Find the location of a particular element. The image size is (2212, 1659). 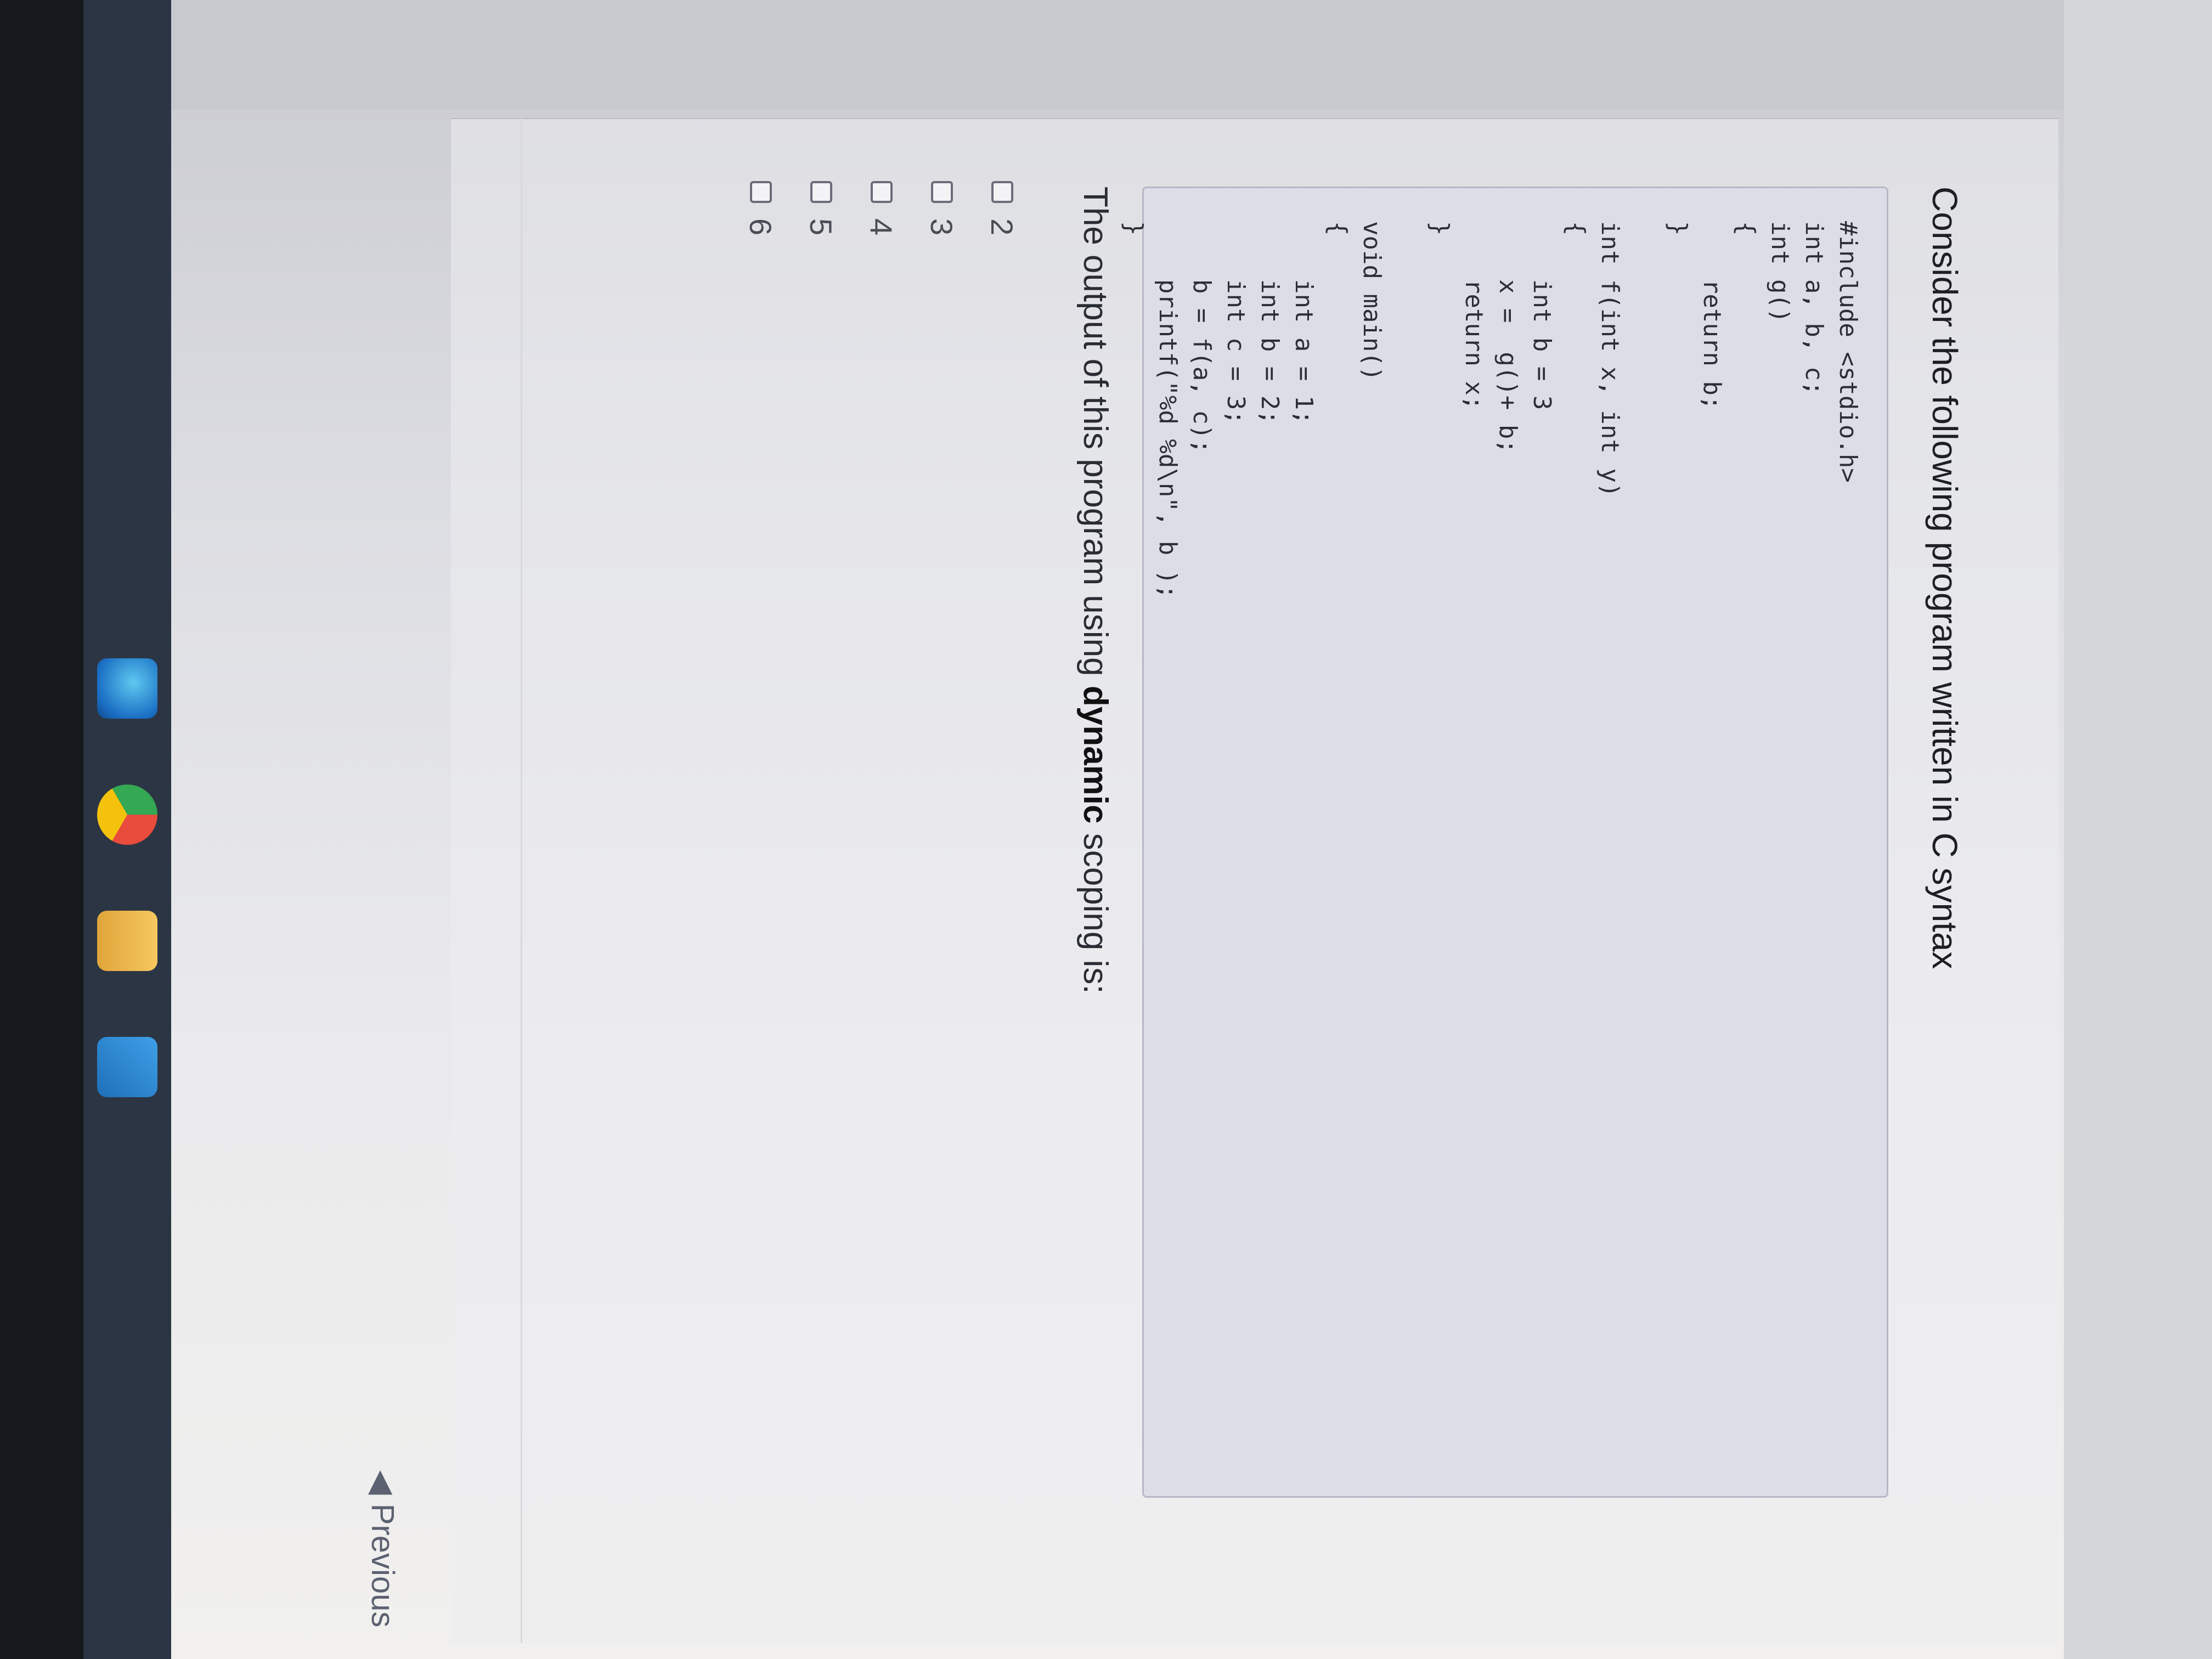

answer-option: 3 is located at coordinates (942, 208).